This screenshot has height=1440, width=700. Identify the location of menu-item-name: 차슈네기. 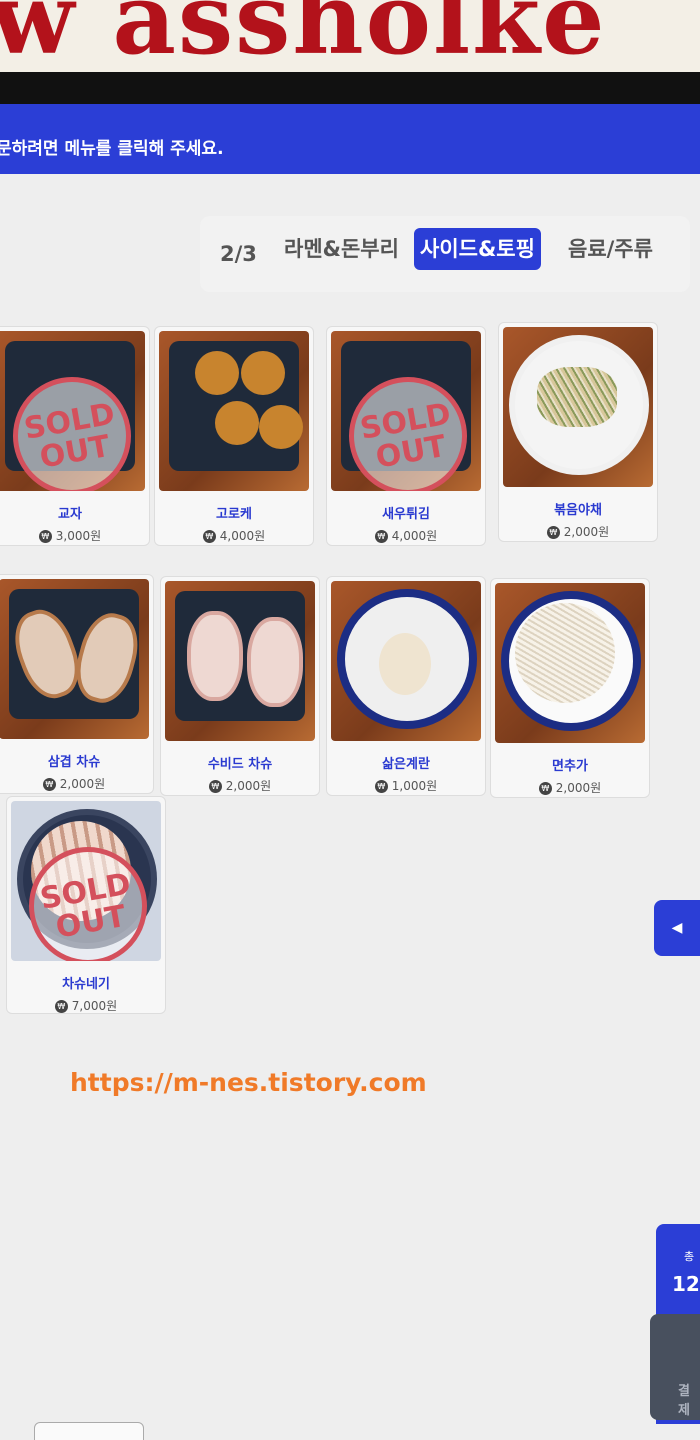
(86, 984).